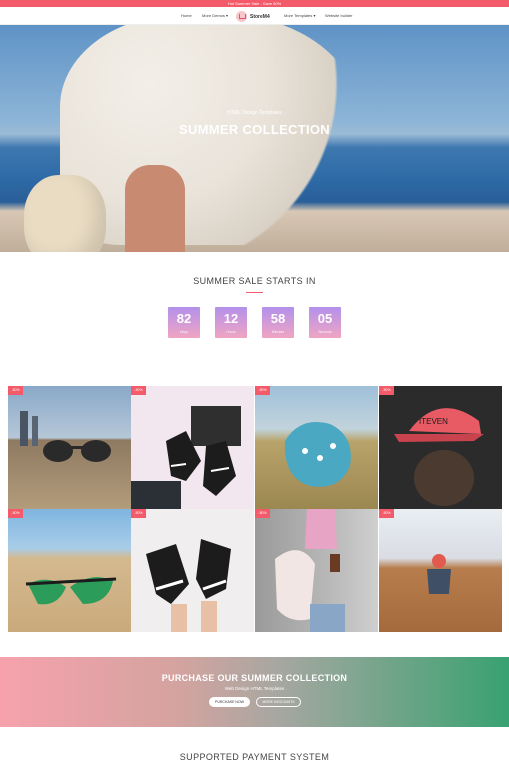 This screenshot has height=764, width=509. Describe the element at coordinates (69, 570) in the screenshot. I see `product-tile-sunglasses-beach: -50%` at that location.